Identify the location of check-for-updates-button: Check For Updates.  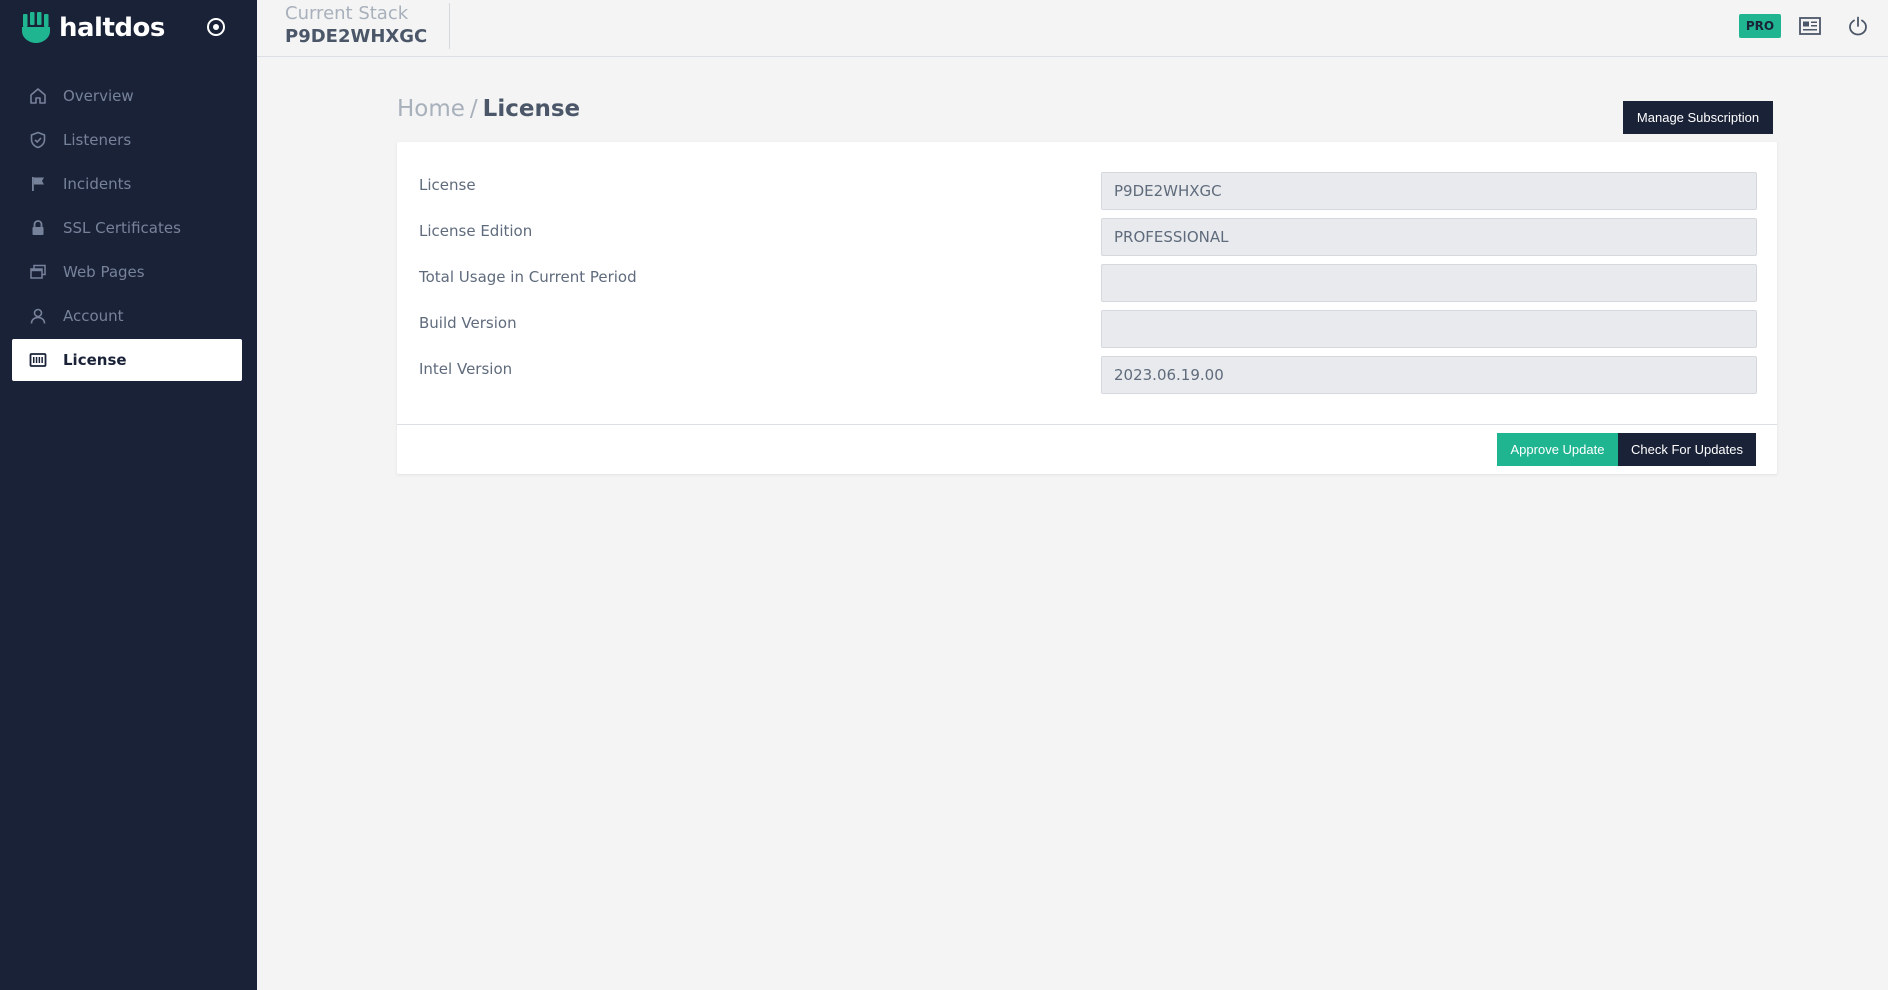
(1687, 449).